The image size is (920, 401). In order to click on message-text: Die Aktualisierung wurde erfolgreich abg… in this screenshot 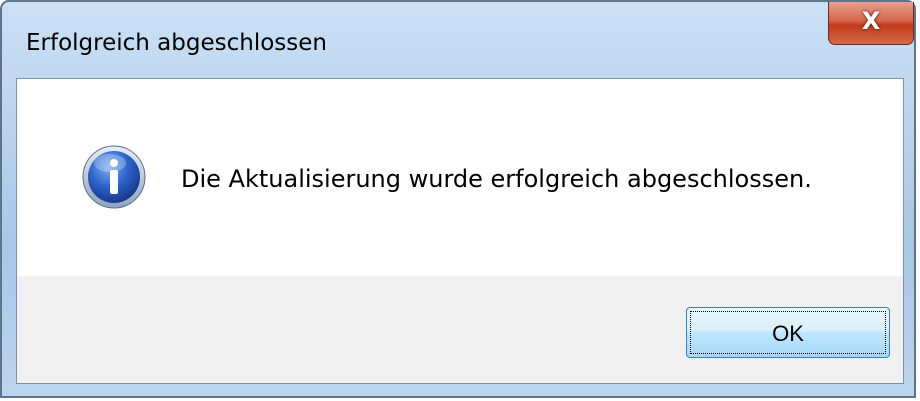, I will do `click(496, 179)`.